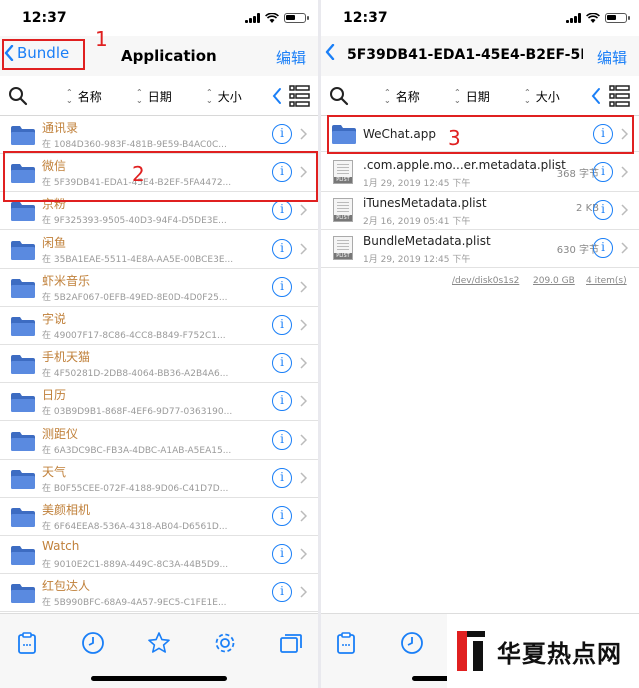  I want to click on app-folder-row: 日历在 03B9D9B1-868F-4EF6-9D77-0363190... i, so click(159, 402).